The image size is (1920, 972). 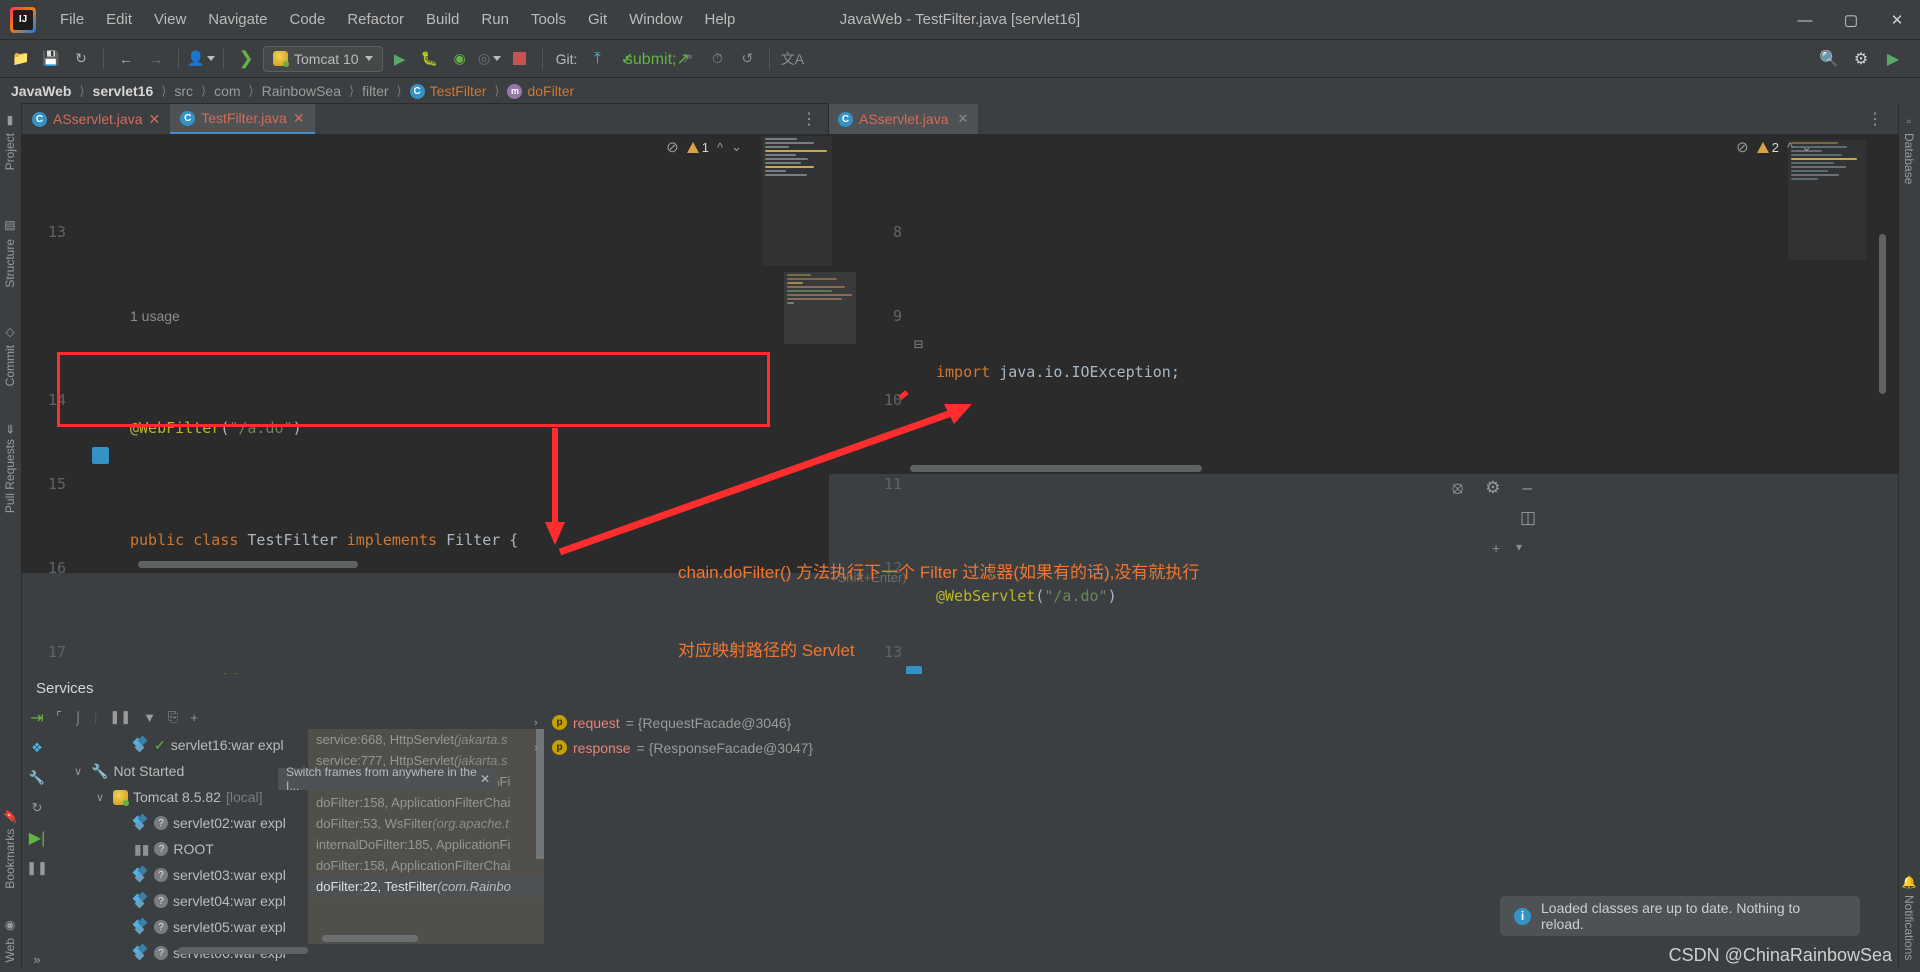 What do you see at coordinates (520, 59) in the screenshot?
I see `stop-icon` at bounding box center [520, 59].